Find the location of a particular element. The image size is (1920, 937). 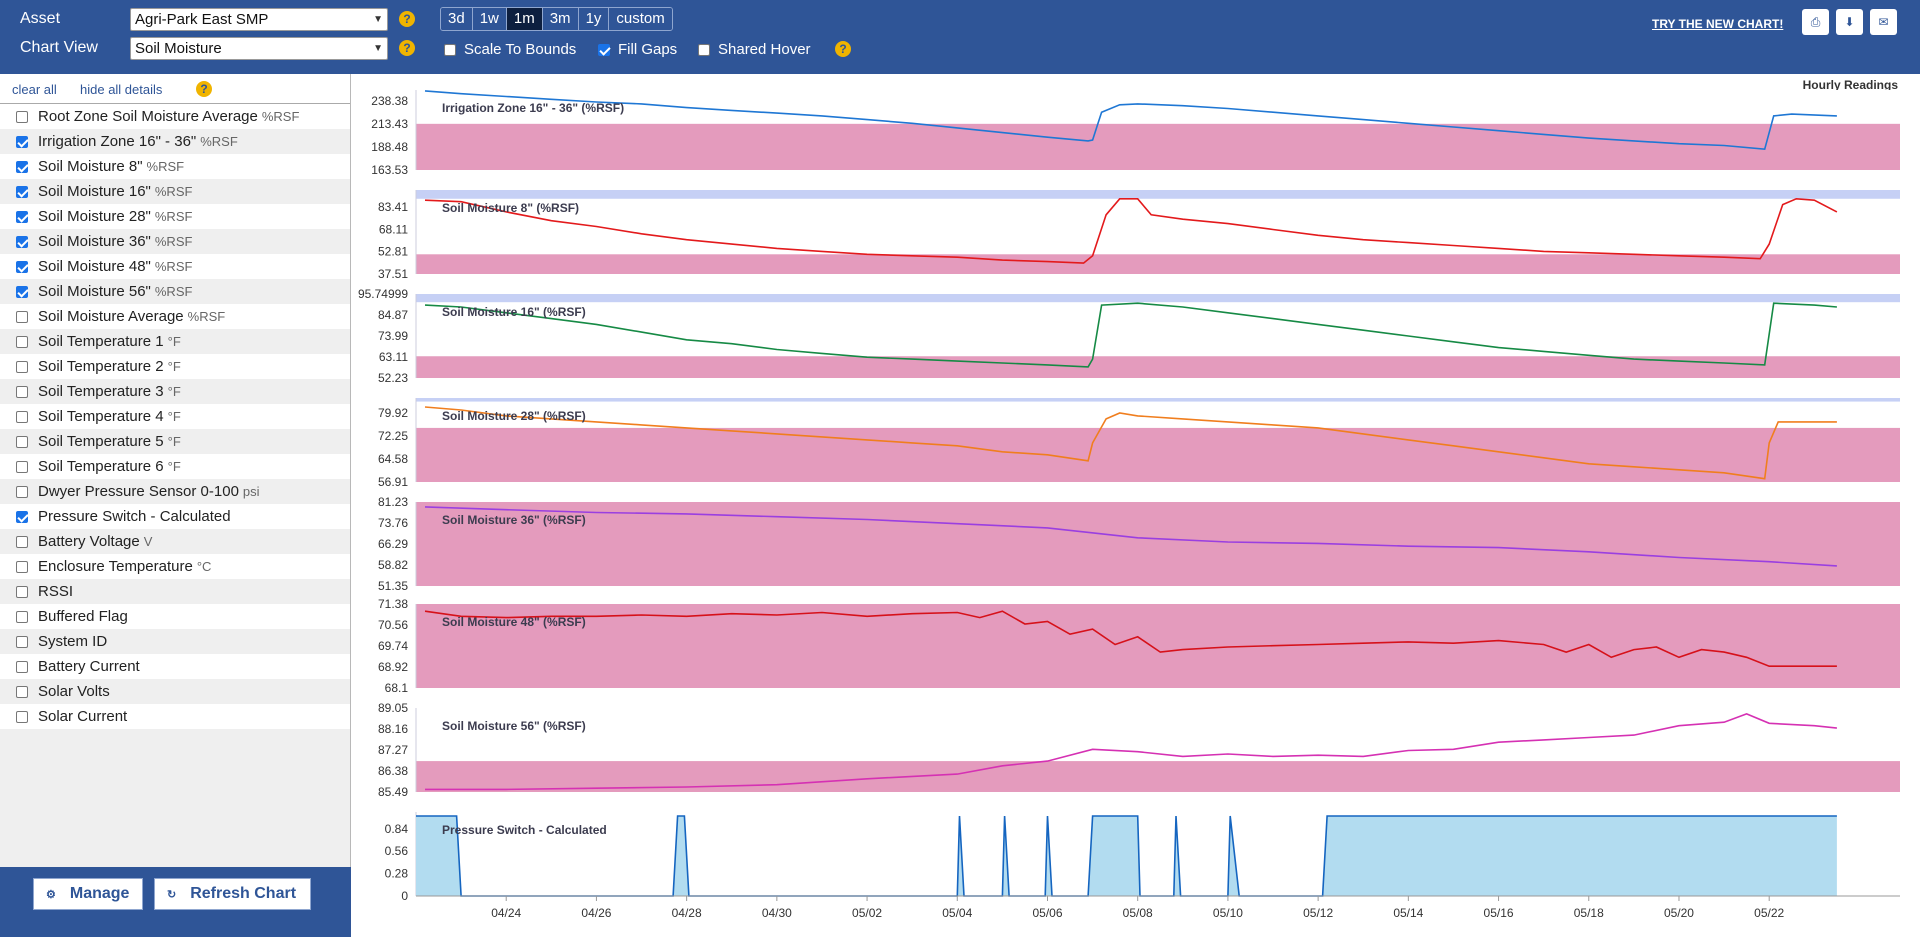

series-item: Irrigation Zone 16" - 36" %RSF is located at coordinates (175, 141).